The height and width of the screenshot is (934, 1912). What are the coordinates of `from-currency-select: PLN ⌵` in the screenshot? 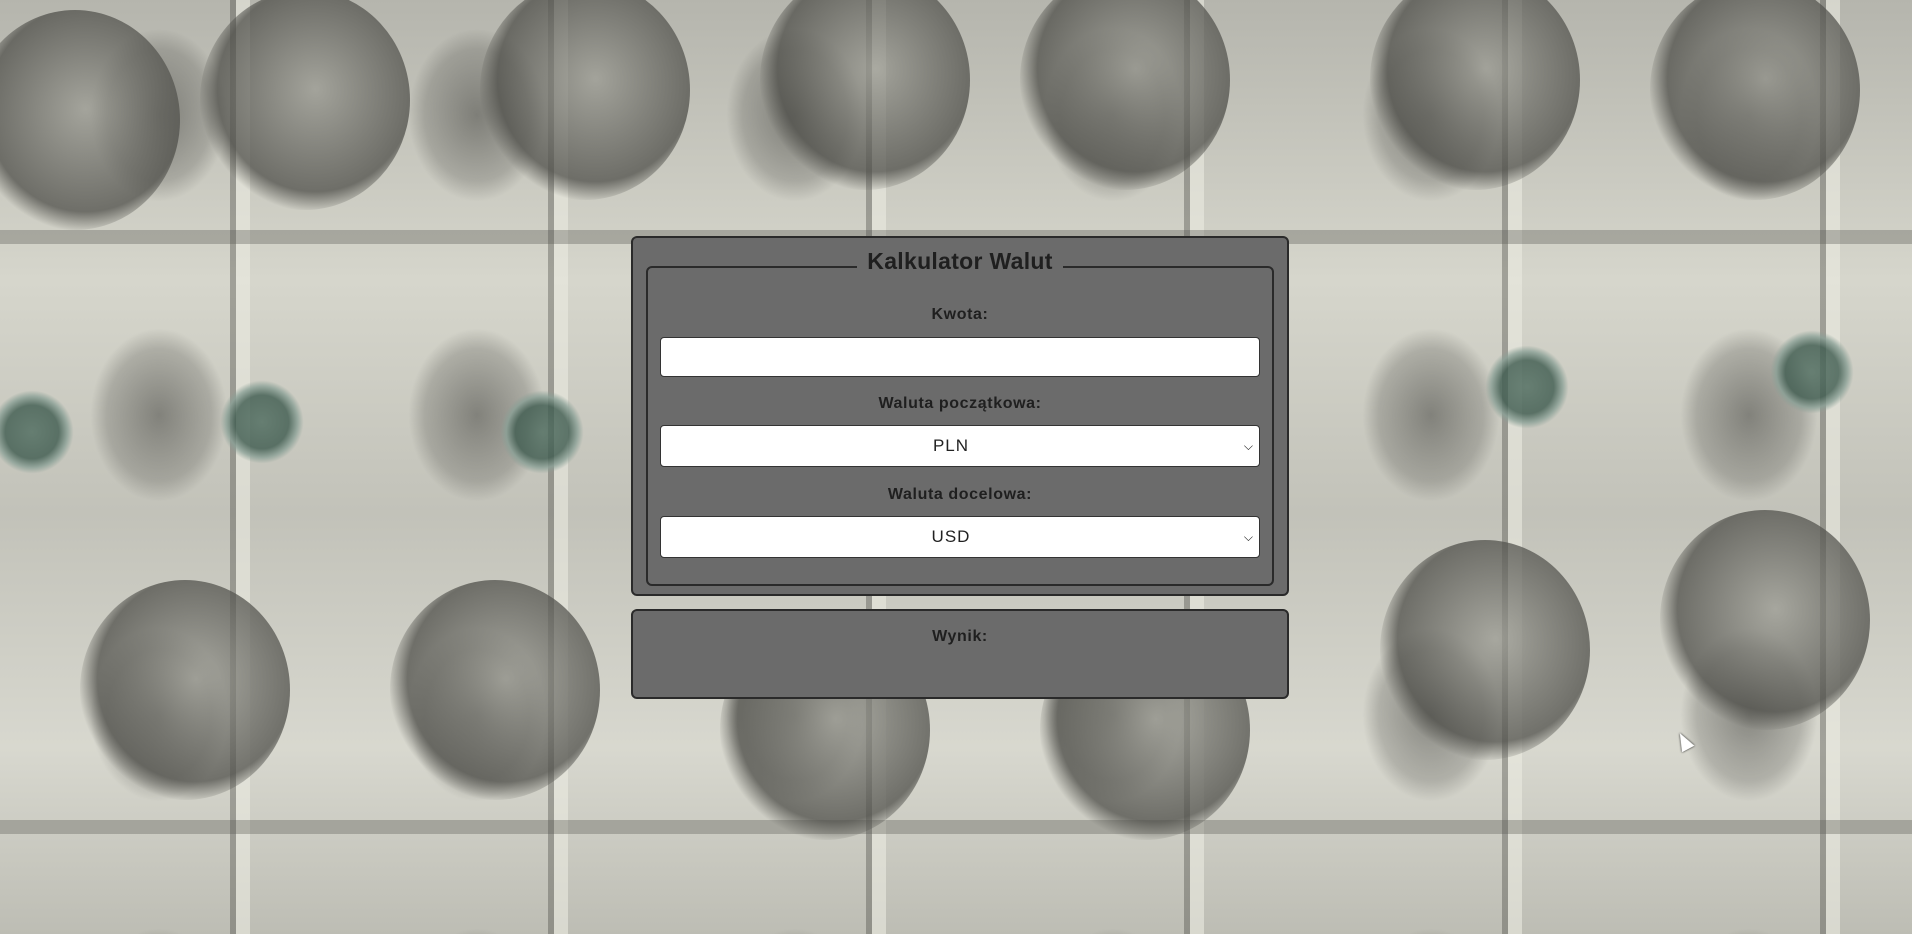 It's located at (960, 446).